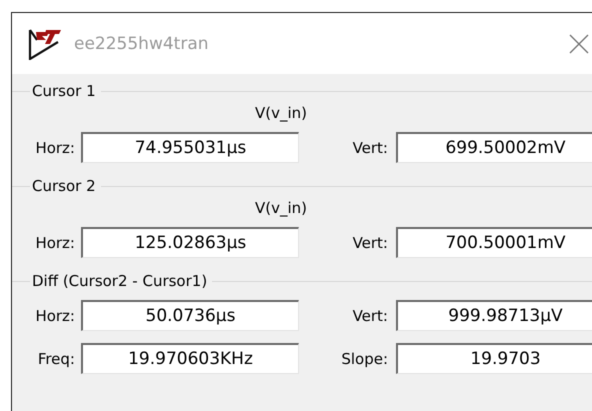  I want to click on app-logo-icon, so click(45, 44).